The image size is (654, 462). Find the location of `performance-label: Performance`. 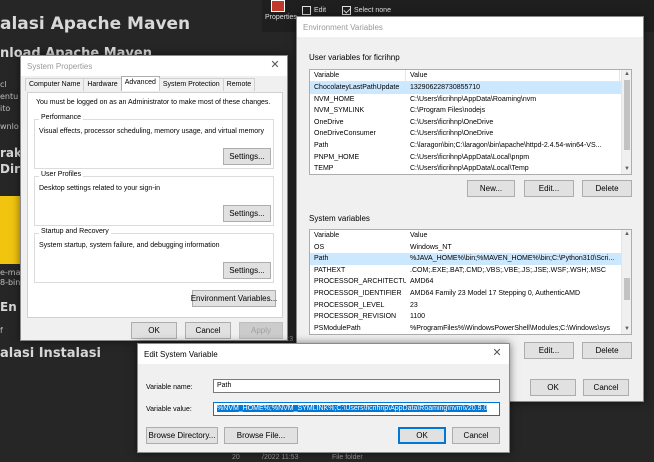

performance-label: Performance is located at coordinates (61, 117).